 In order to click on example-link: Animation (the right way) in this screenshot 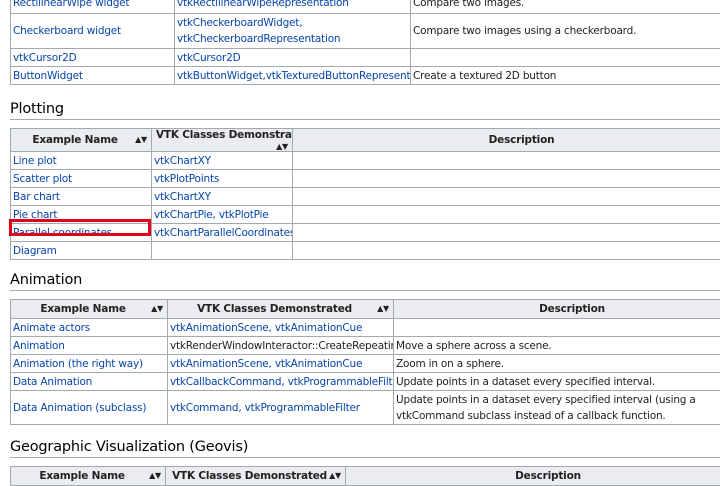, I will do `click(78, 364)`.